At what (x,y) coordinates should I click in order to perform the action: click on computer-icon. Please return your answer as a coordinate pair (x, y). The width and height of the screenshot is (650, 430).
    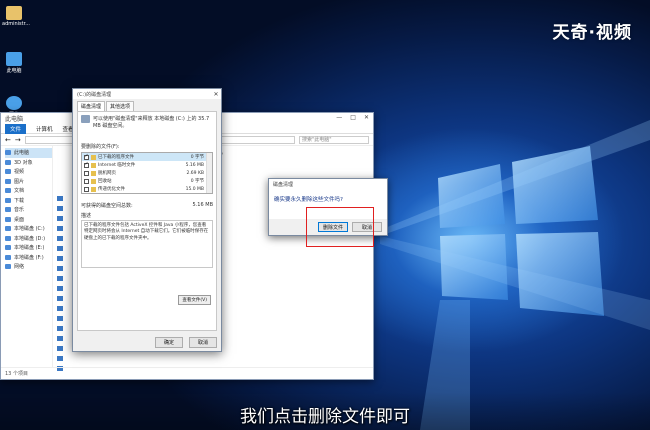
    Looking at the image, I should click on (14, 59).